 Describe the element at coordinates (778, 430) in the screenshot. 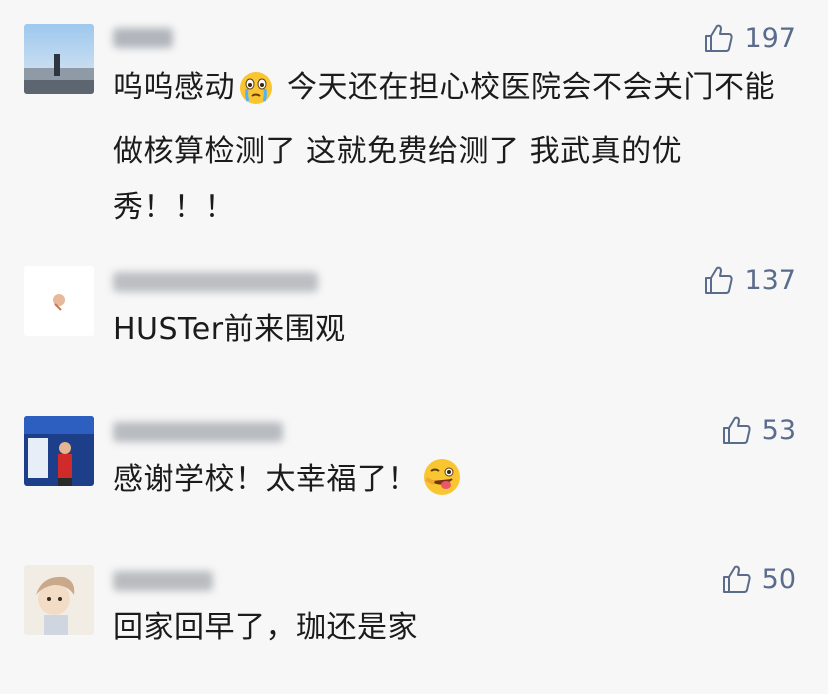

I see `like-count: 53` at that location.